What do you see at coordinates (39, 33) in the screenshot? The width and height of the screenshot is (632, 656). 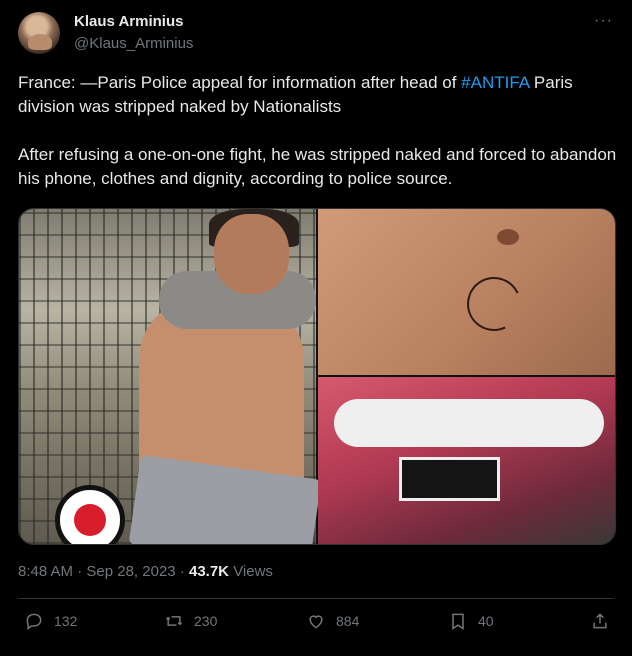 I see `avatar` at bounding box center [39, 33].